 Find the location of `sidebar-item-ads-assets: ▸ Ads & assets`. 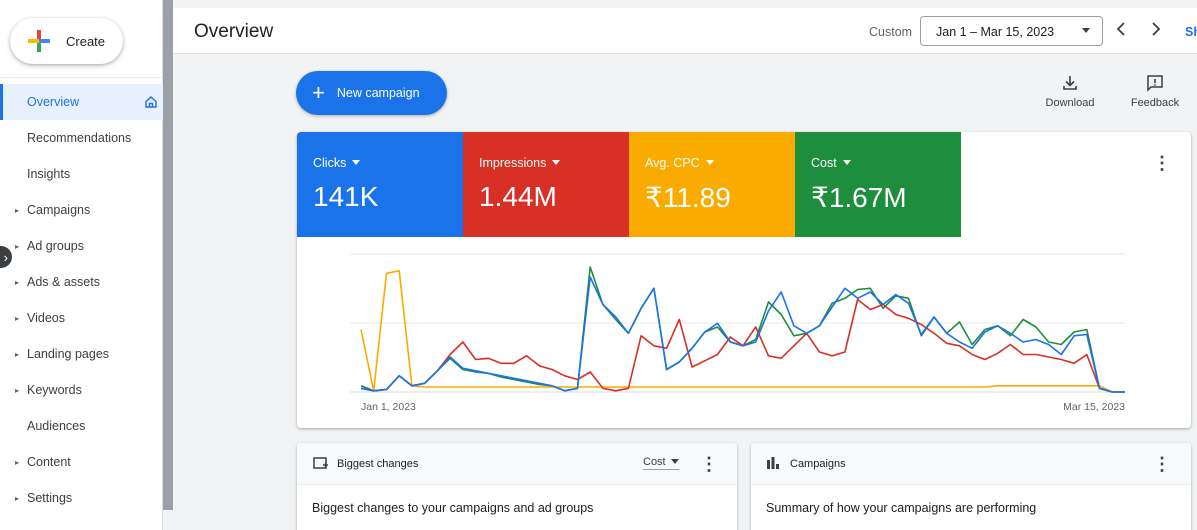

sidebar-item-ads-assets: ▸ Ads & assets is located at coordinates (81, 282).